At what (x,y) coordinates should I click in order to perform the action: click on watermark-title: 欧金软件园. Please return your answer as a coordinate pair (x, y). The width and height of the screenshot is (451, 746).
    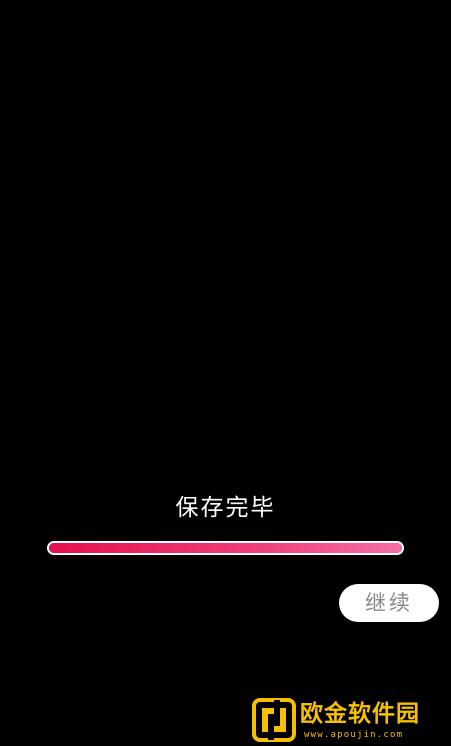
    Looking at the image, I should click on (360, 714).